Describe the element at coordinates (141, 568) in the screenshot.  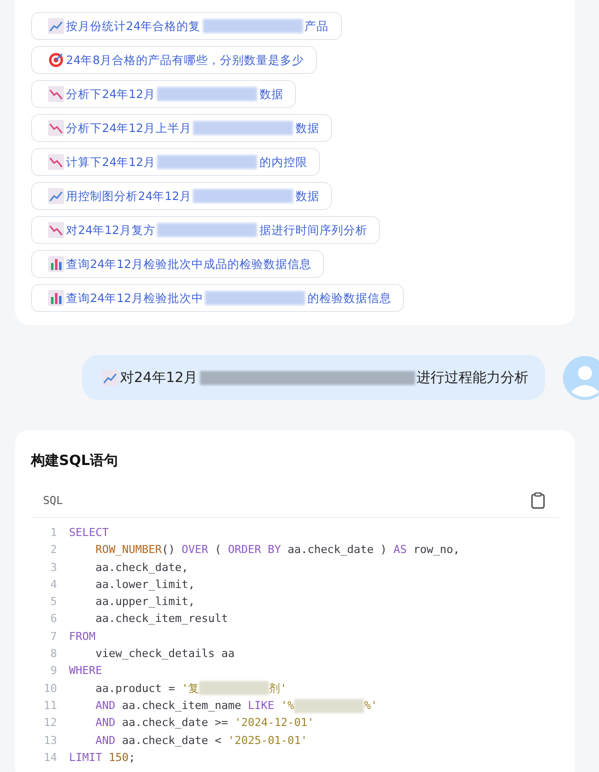
I see `code-line: aa.check_date,` at that location.